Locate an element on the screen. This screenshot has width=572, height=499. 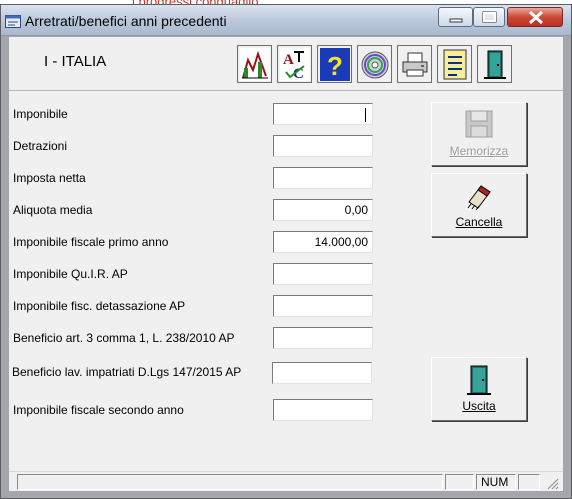
printer-icon is located at coordinates (415, 64).